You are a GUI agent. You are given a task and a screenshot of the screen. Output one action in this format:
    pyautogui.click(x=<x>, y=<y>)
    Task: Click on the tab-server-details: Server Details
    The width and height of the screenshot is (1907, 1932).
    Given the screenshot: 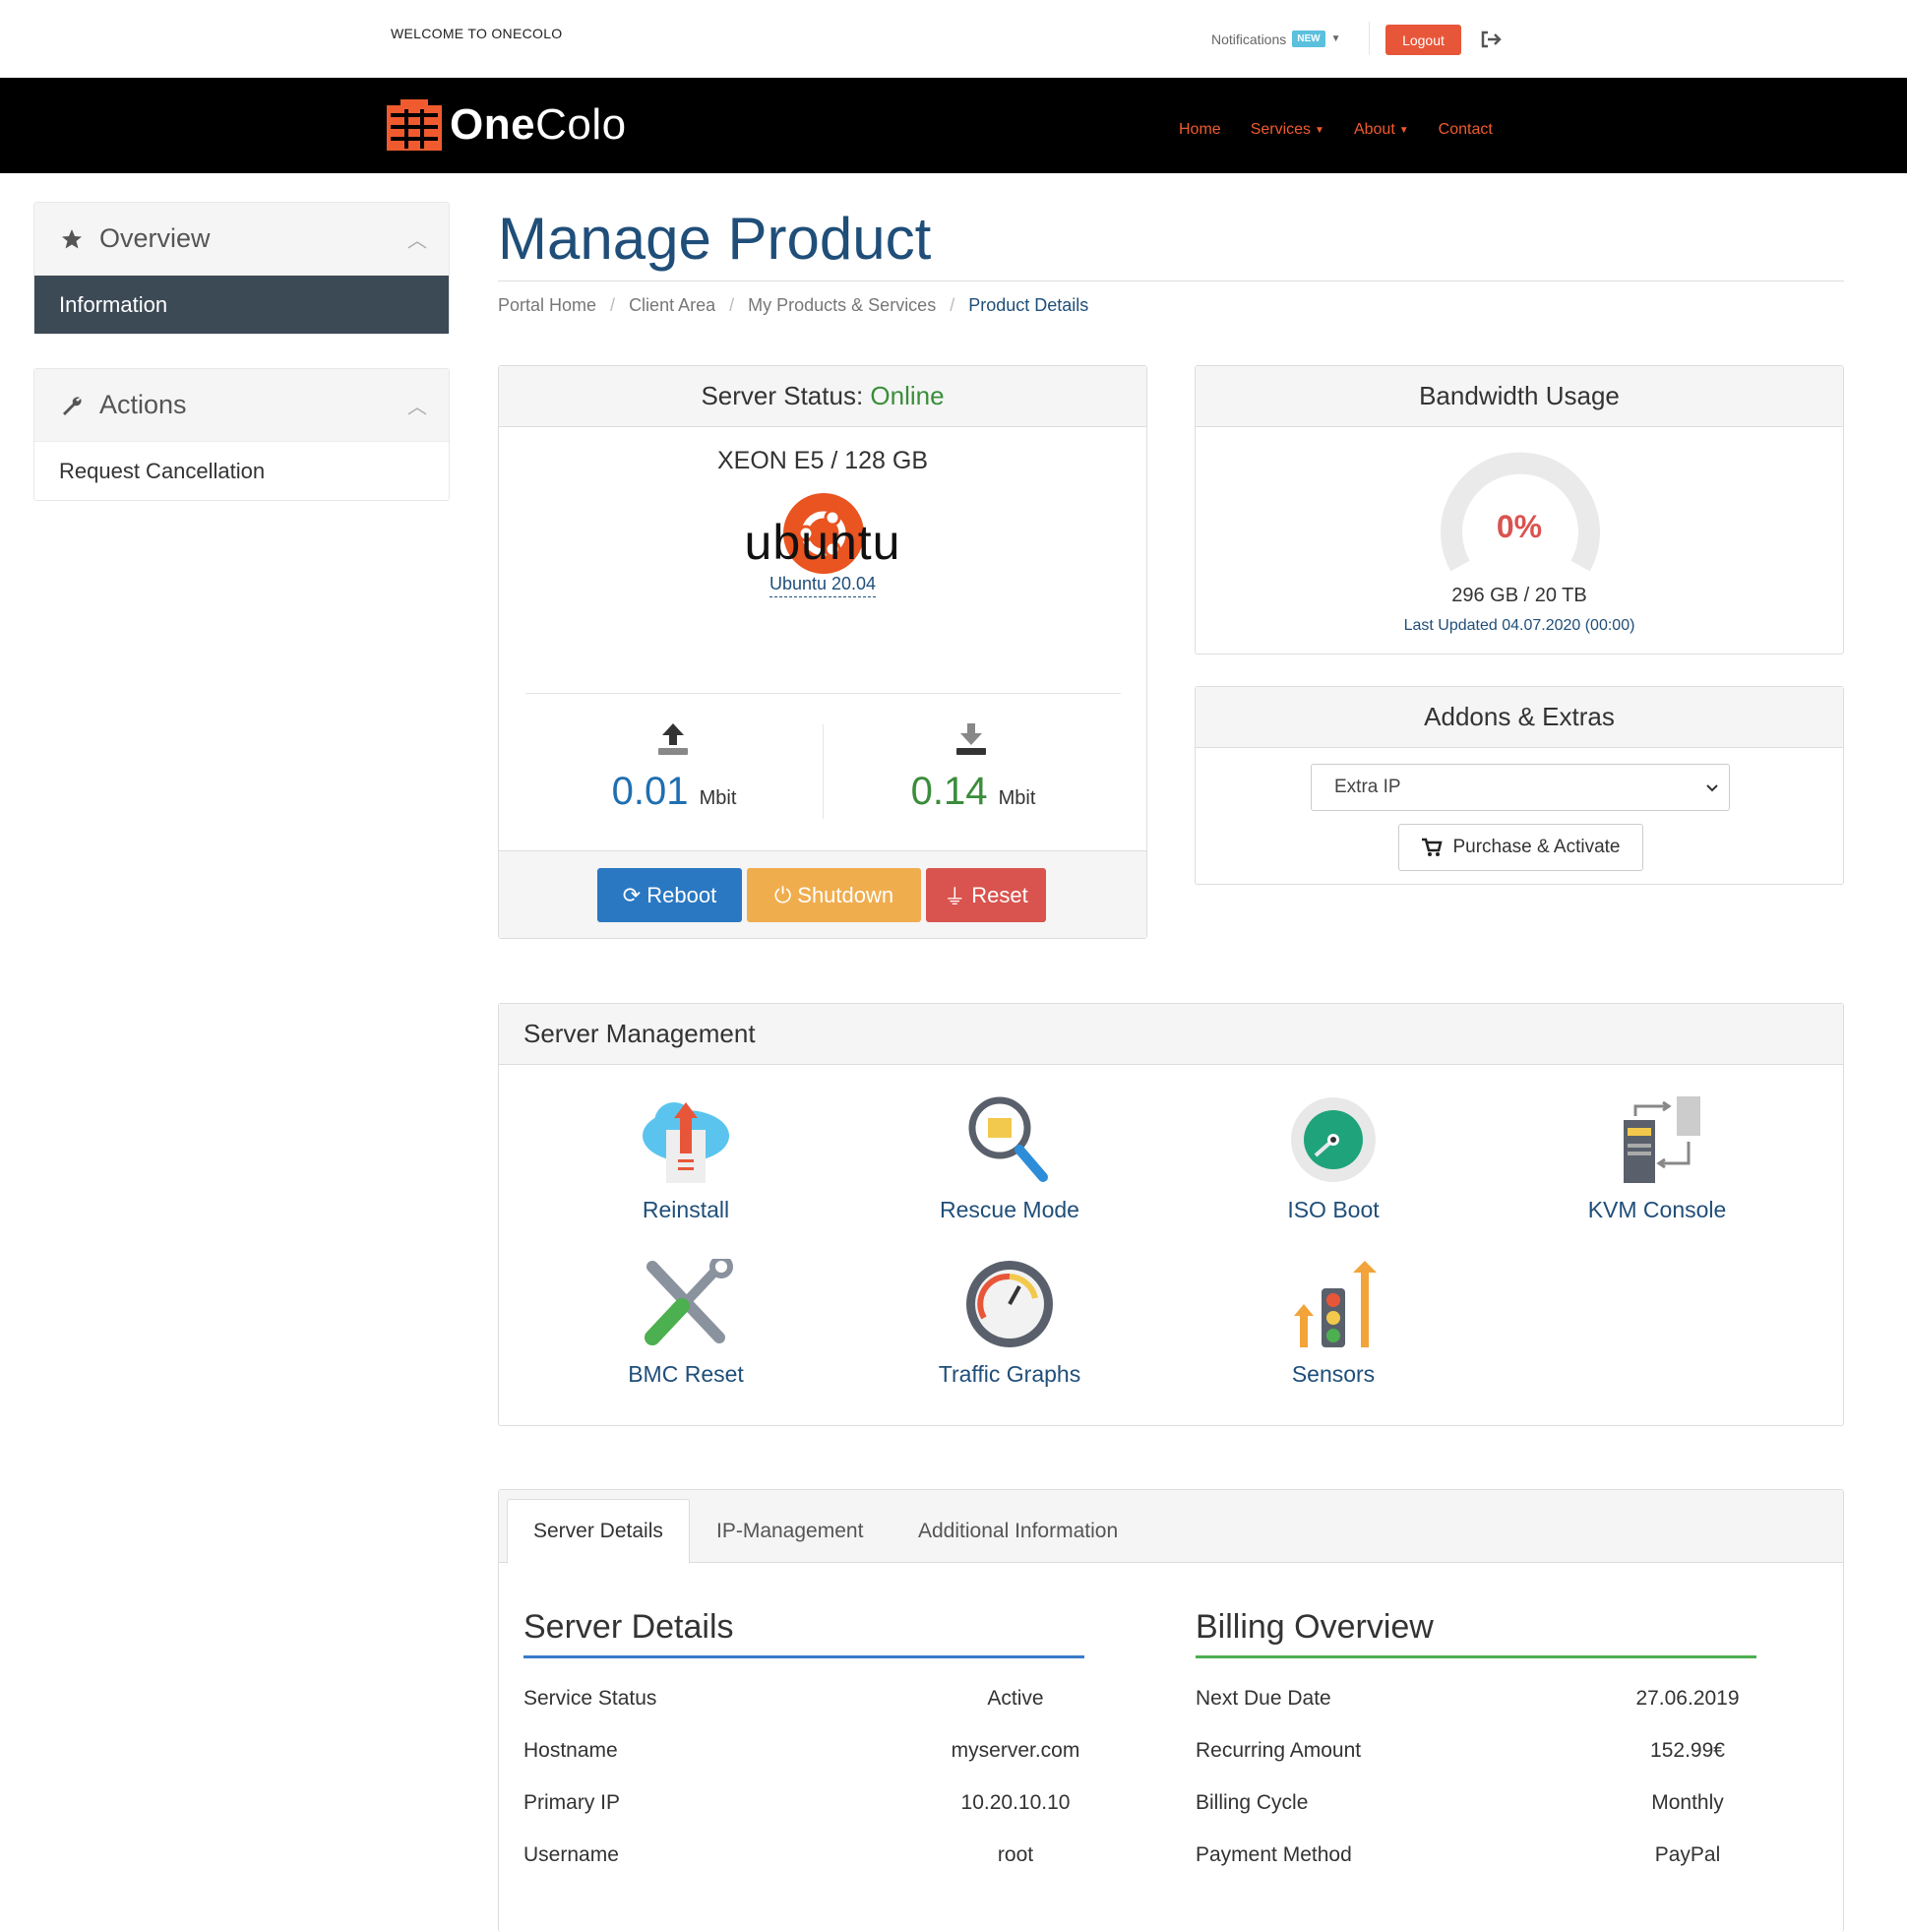 What is the action you would take?
    pyautogui.click(x=598, y=1531)
    